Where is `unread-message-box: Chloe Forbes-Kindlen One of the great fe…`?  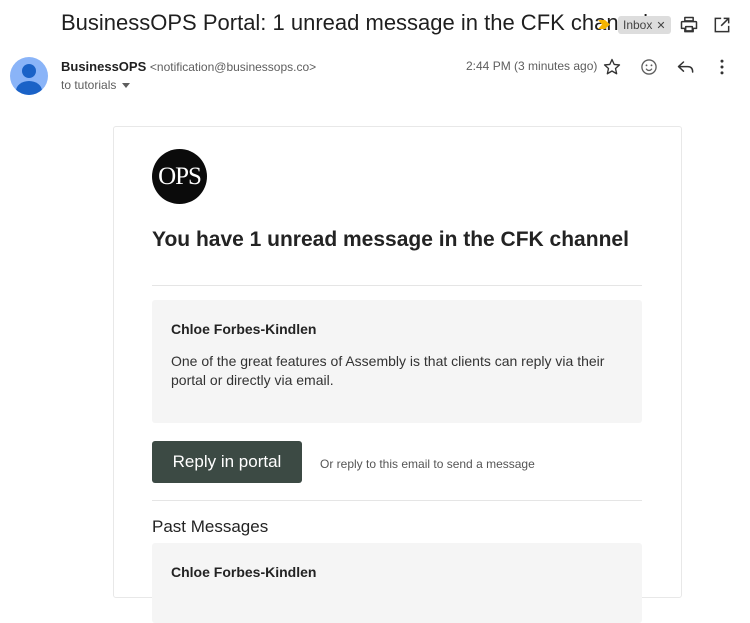
unread-message-box: Chloe Forbes-Kindlen One of the great fe… is located at coordinates (397, 361).